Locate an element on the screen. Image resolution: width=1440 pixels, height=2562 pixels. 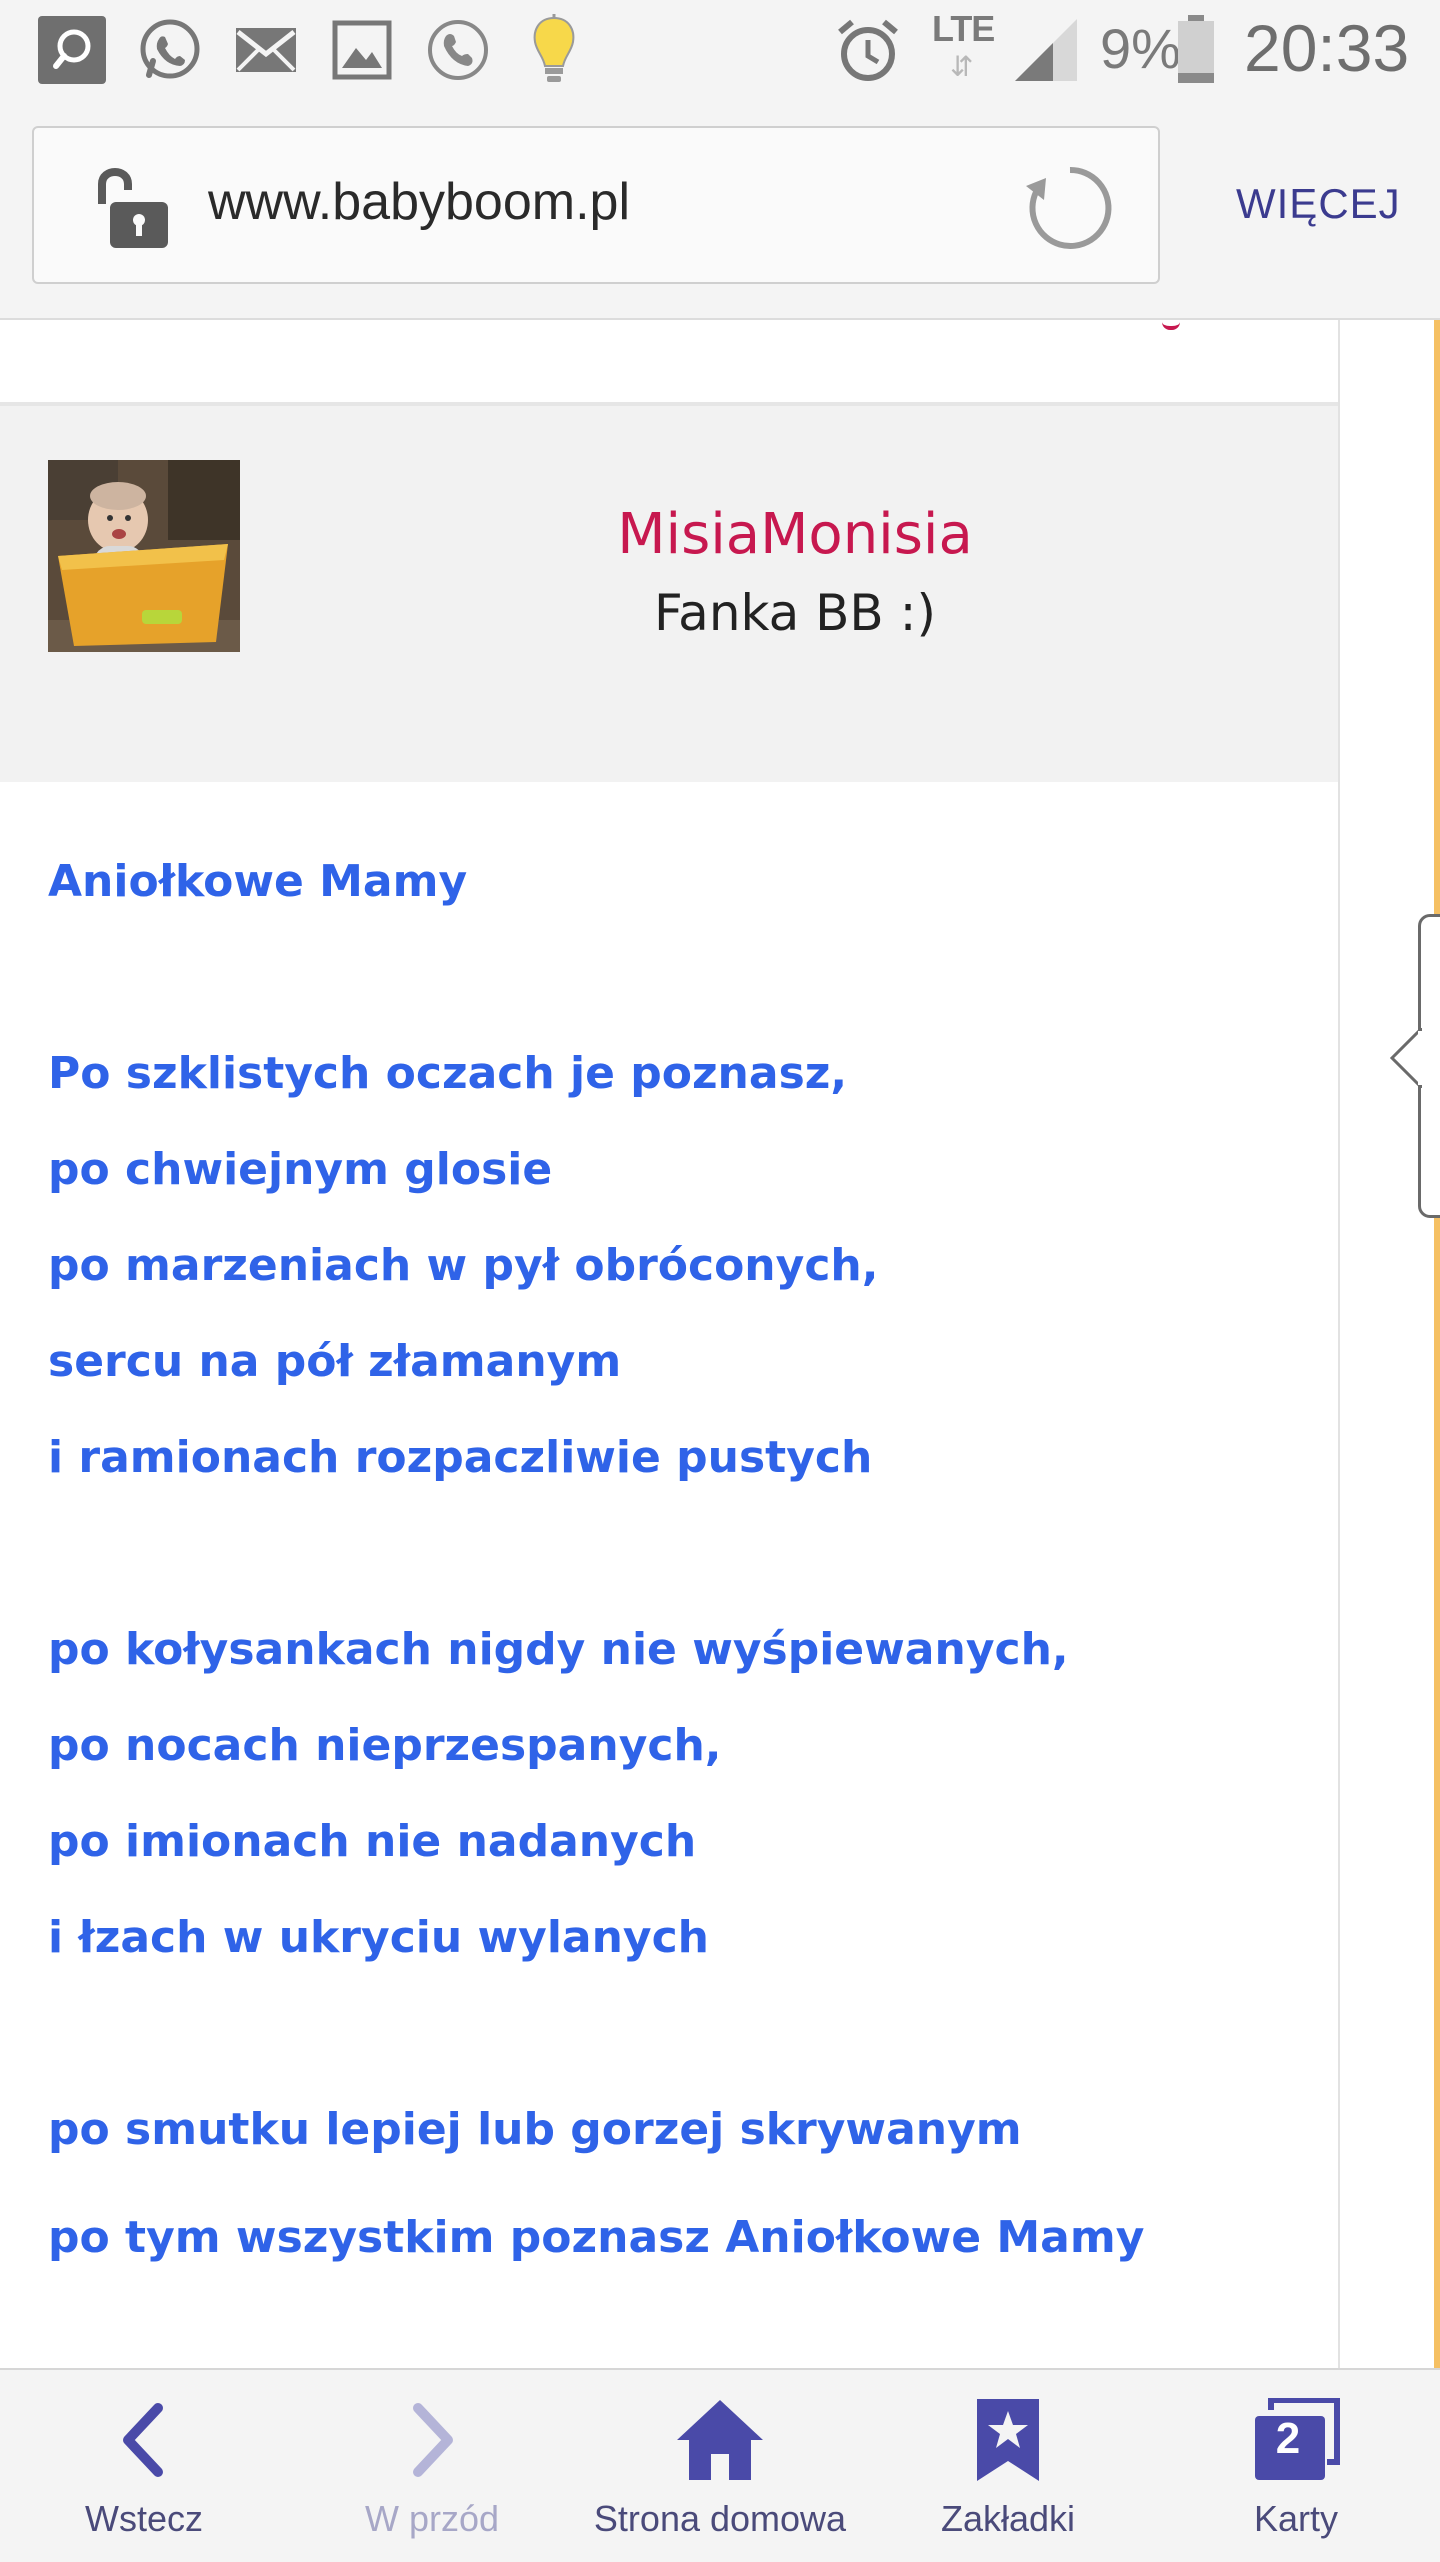
poem-line: sercu na pół złamanym is located at coordinates (335, 1361).